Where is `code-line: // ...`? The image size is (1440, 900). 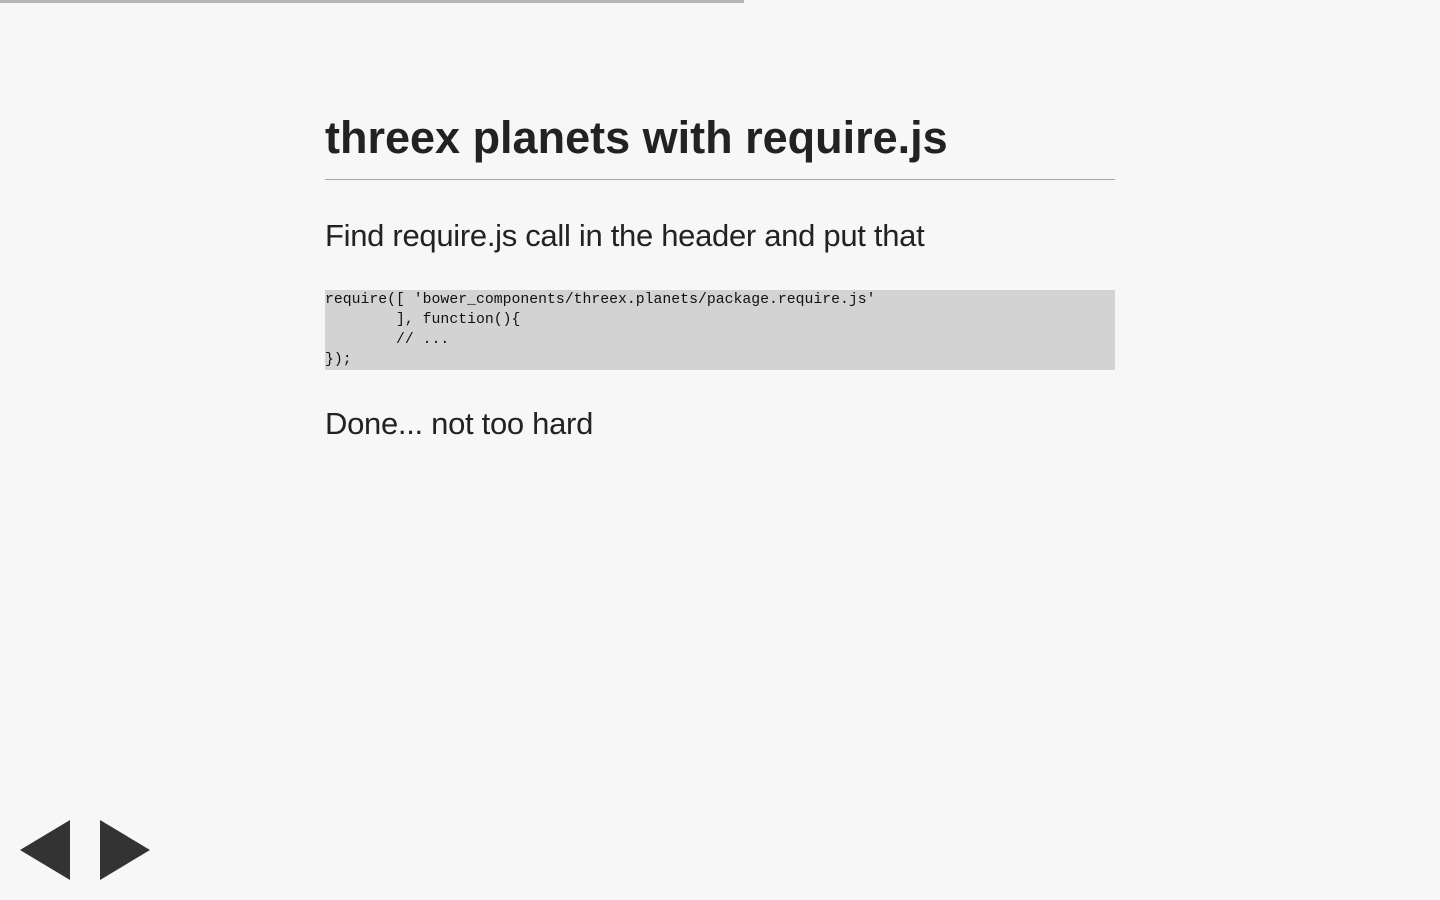 code-line: // ... is located at coordinates (387, 340).